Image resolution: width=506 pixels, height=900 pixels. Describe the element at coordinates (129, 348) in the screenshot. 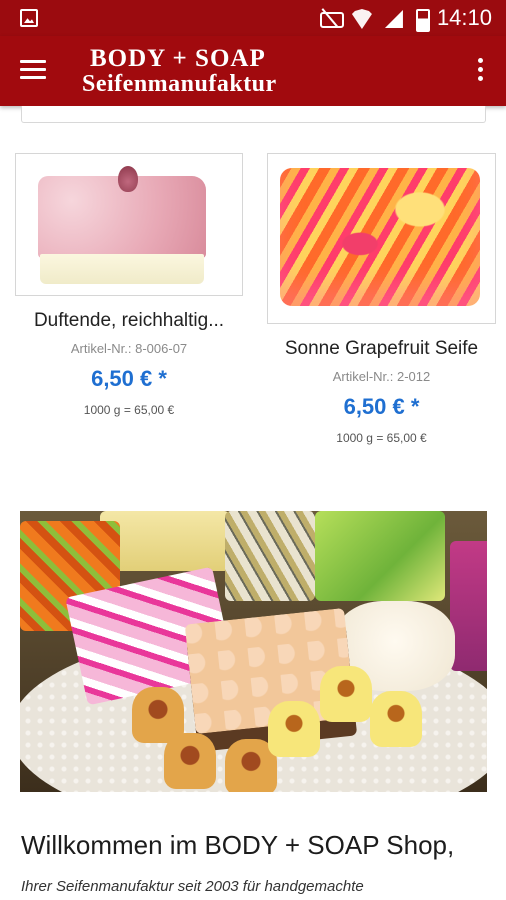

I see `product-sku: Artikel-Nr.: 8-006-07` at that location.